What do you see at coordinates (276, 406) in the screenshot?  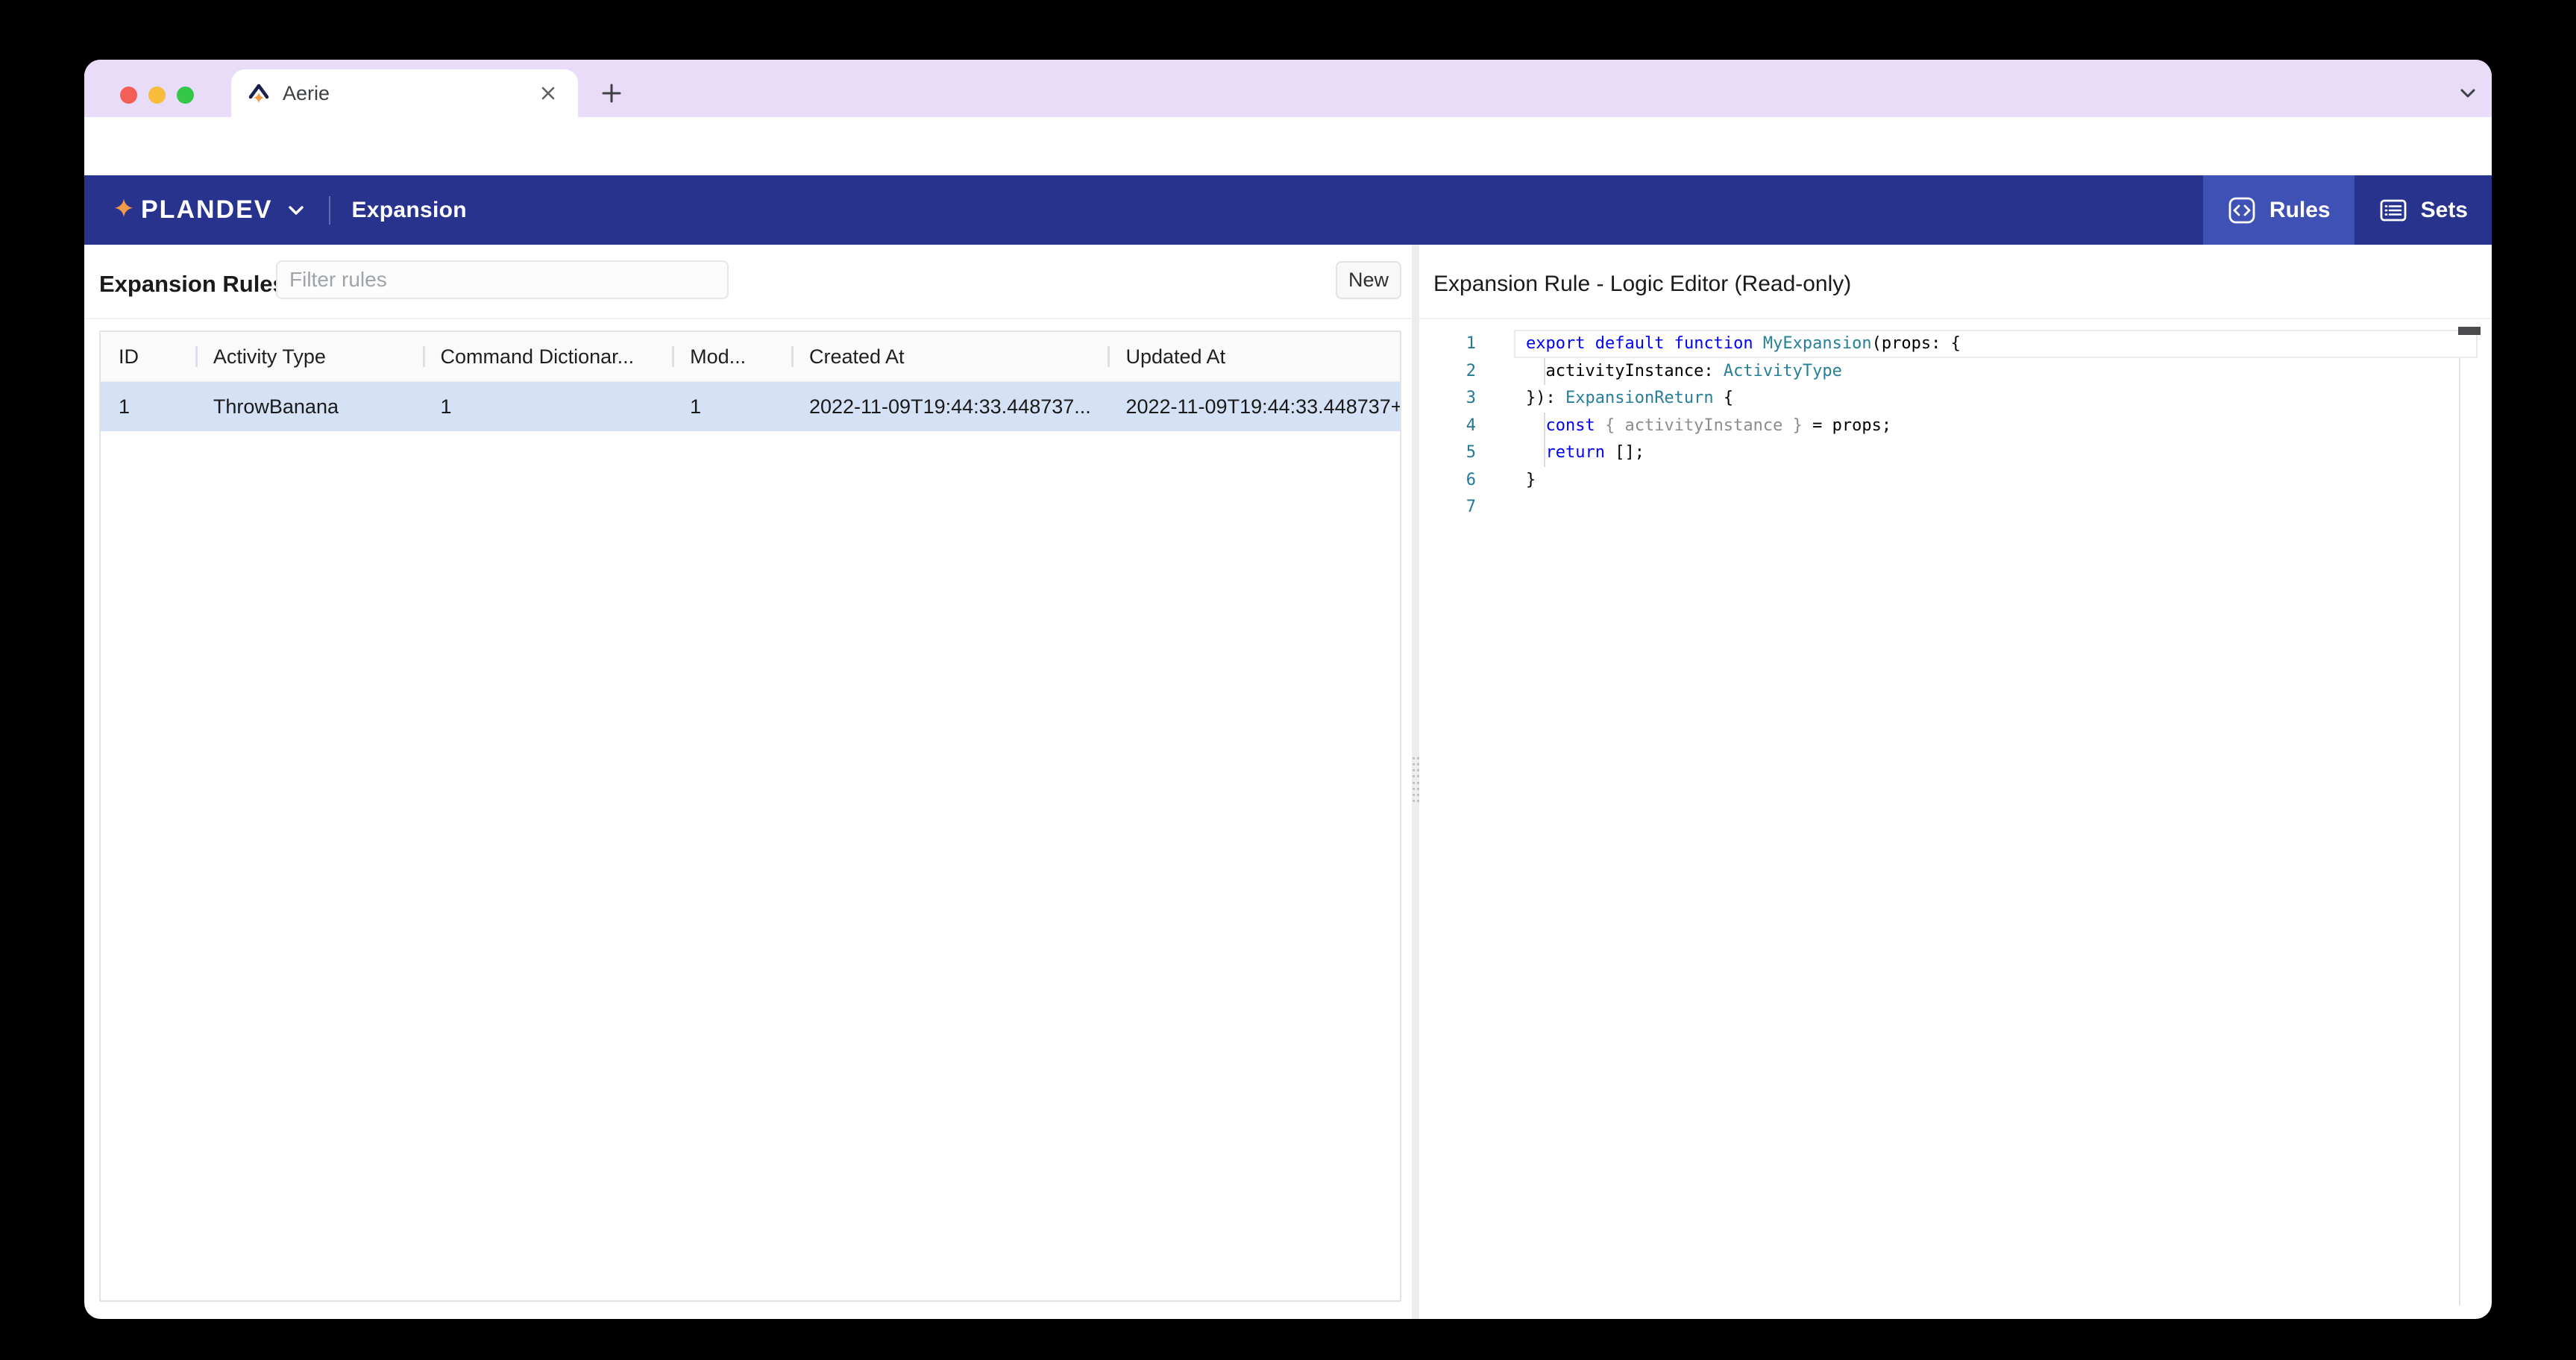 I see `table-cell: ThrowBanana` at bounding box center [276, 406].